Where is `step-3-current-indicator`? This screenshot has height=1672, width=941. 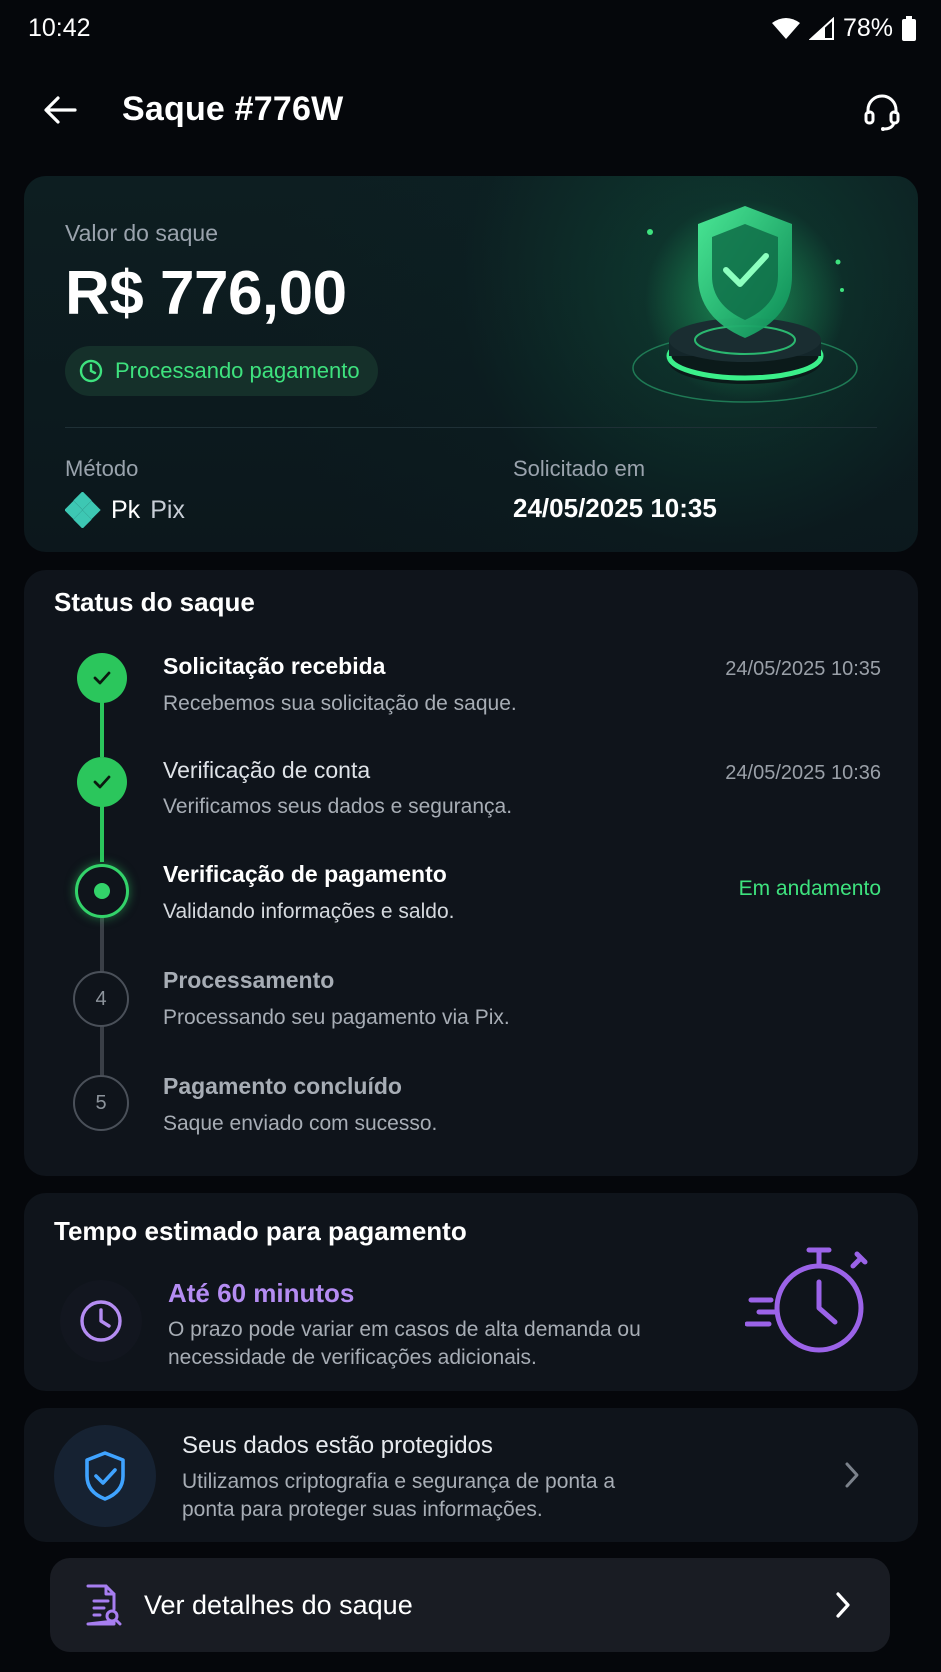
step-3-current-indicator is located at coordinates (102, 891).